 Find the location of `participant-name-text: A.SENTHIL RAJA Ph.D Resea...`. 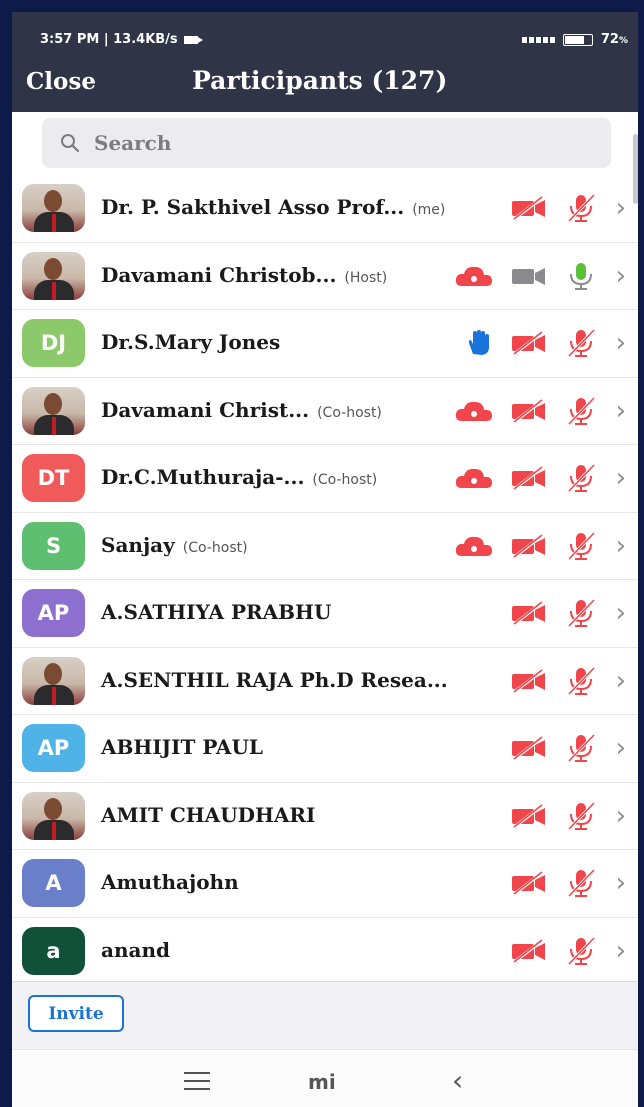

participant-name-text: A.SENTHIL RAJA Ph.D Resea... is located at coordinates (274, 679).